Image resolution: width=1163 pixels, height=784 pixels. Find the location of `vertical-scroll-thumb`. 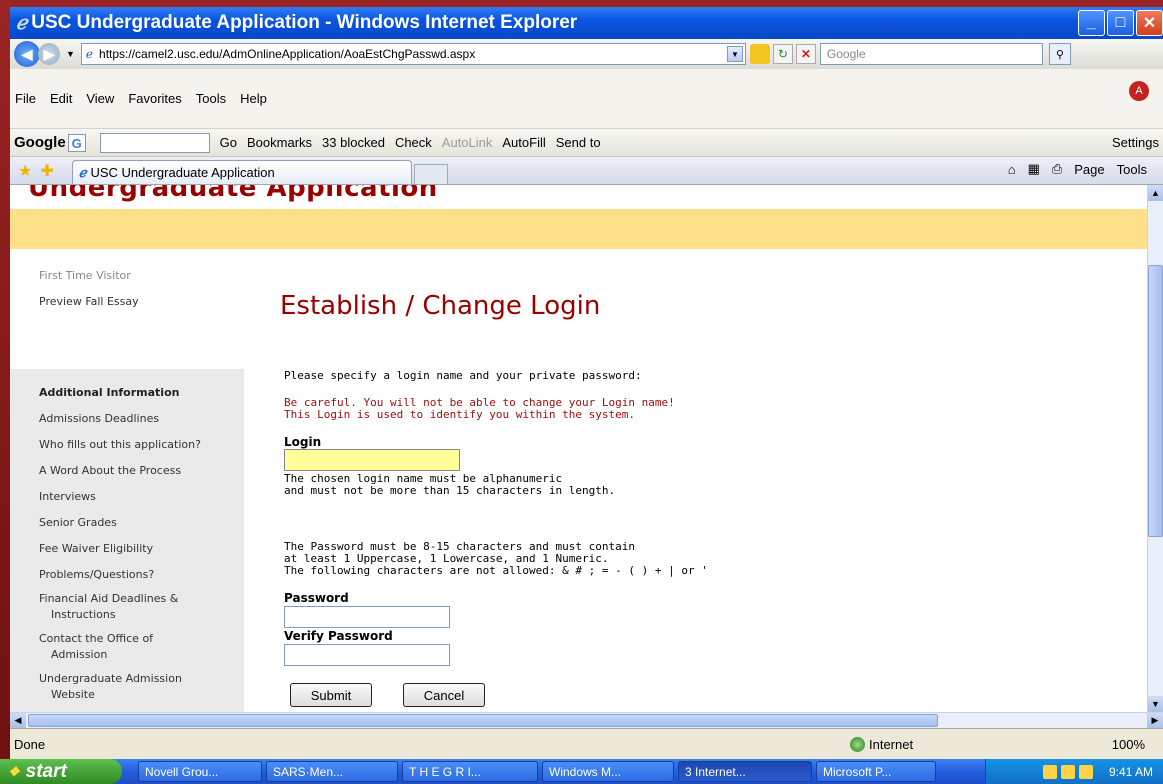

vertical-scroll-thumb is located at coordinates (1155, 401).